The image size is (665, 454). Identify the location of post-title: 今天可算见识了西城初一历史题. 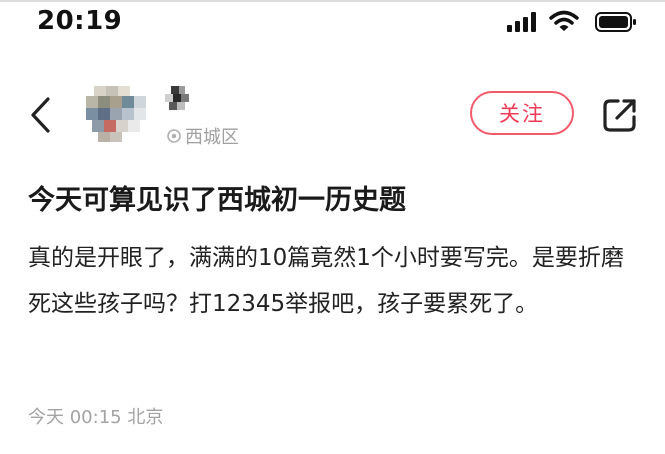
(217, 200).